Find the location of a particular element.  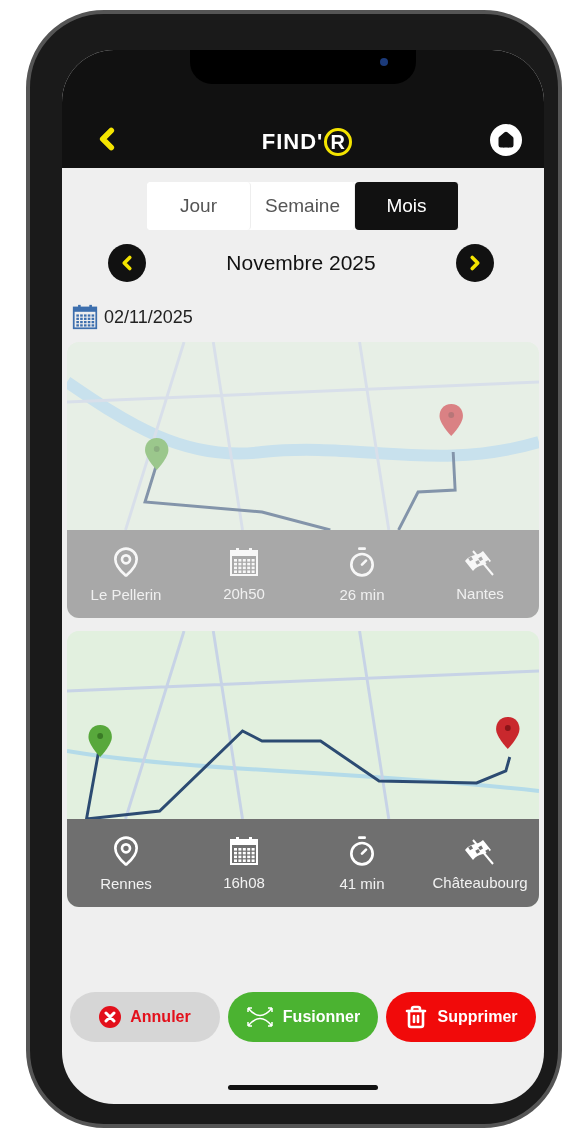

cancel-button: Annuler is located at coordinates (145, 1017).